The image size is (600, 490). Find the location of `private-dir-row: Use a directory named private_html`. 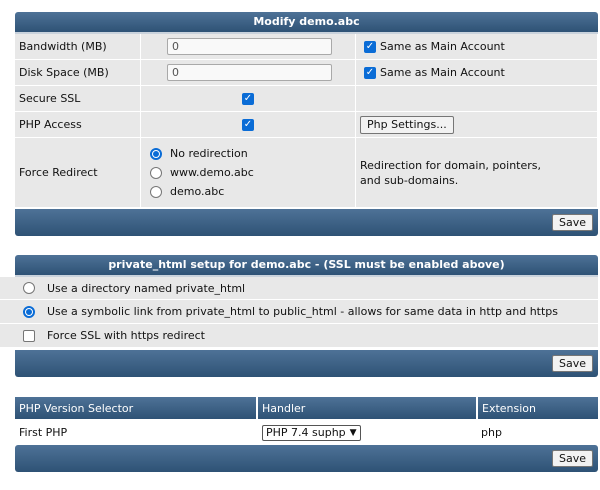

private-dir-row: Use a directory named private_html is located at coordinates (299, 288).